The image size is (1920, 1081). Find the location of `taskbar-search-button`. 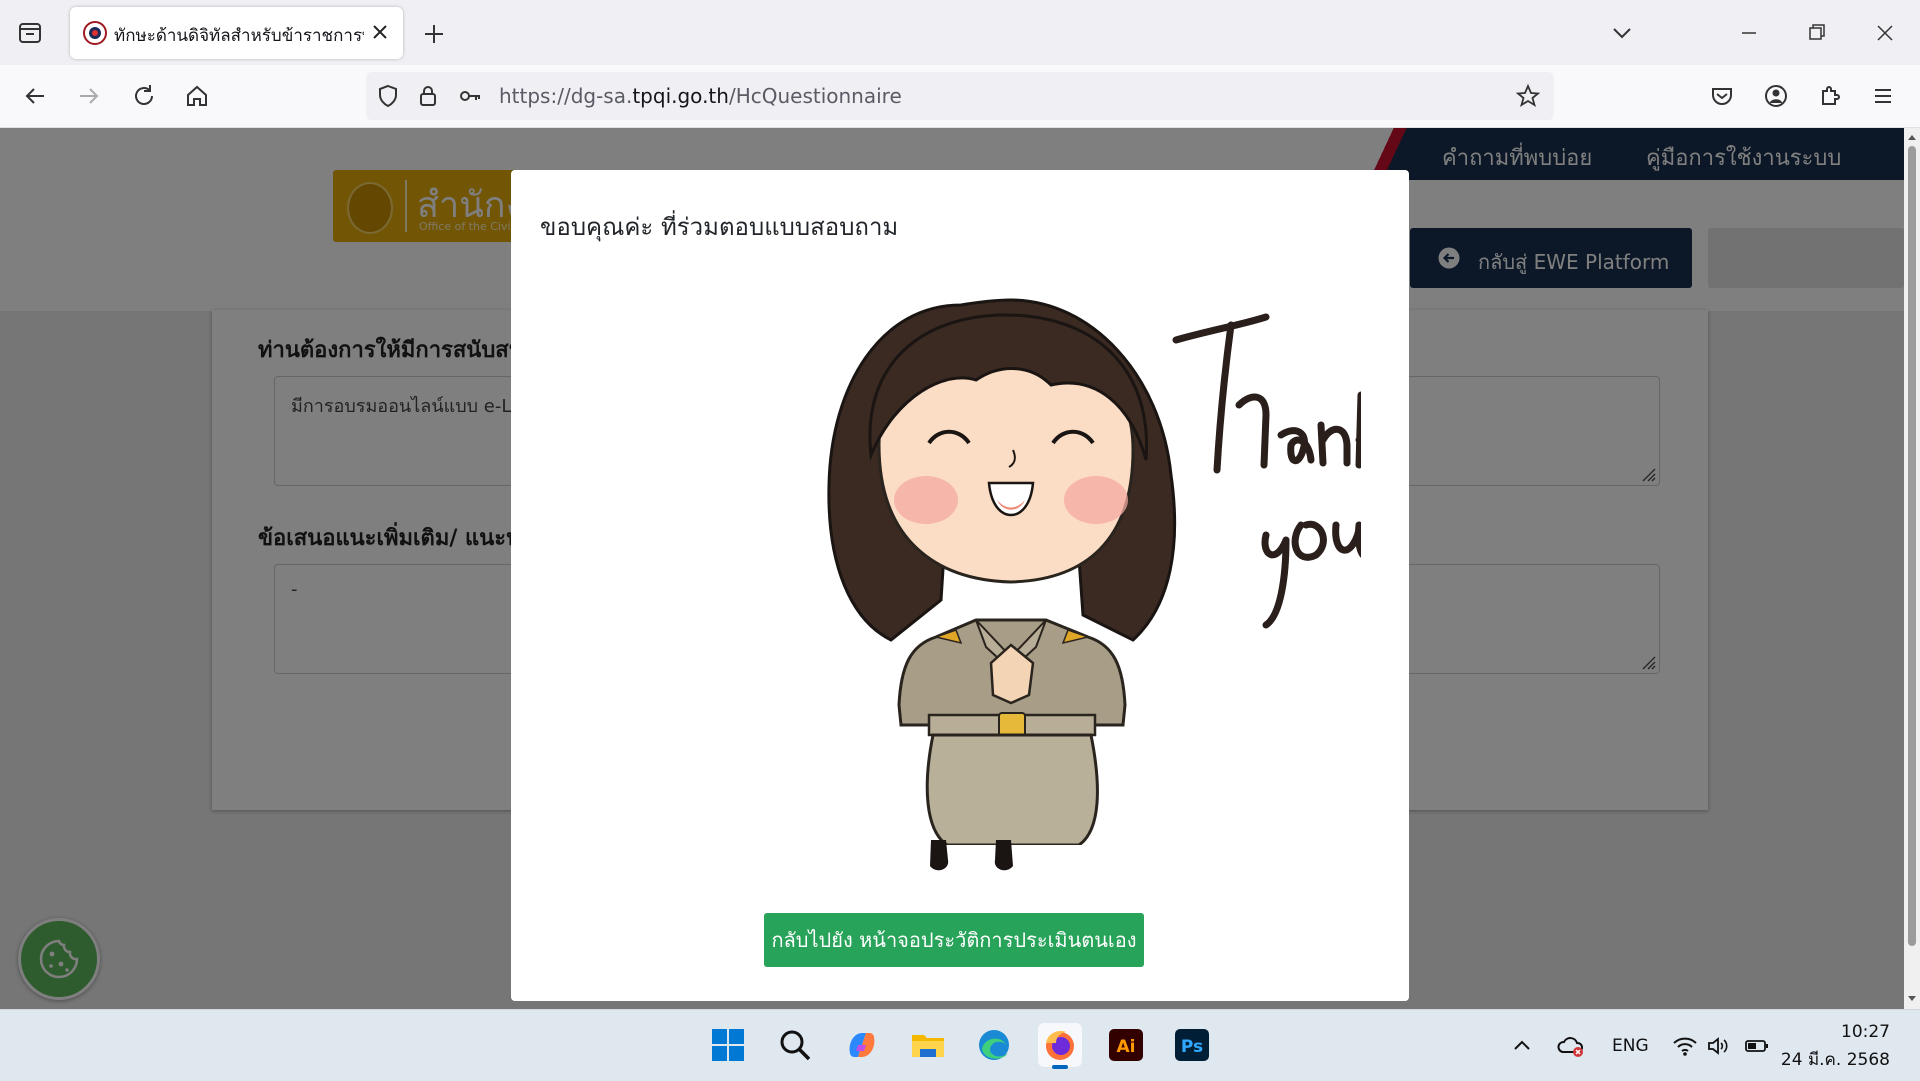

taskbar-search-button is located at coordinates (795, 1045).